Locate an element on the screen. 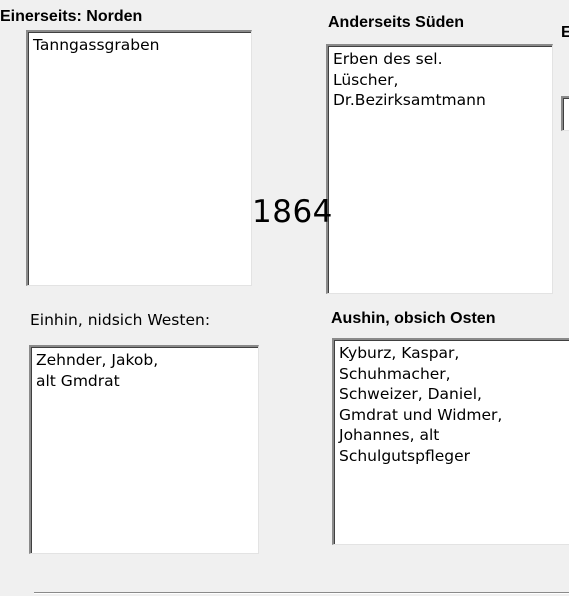 The image size is (569, 596). label-west: Einhin, nidsich Westen: is located at coordinates (120, 320).